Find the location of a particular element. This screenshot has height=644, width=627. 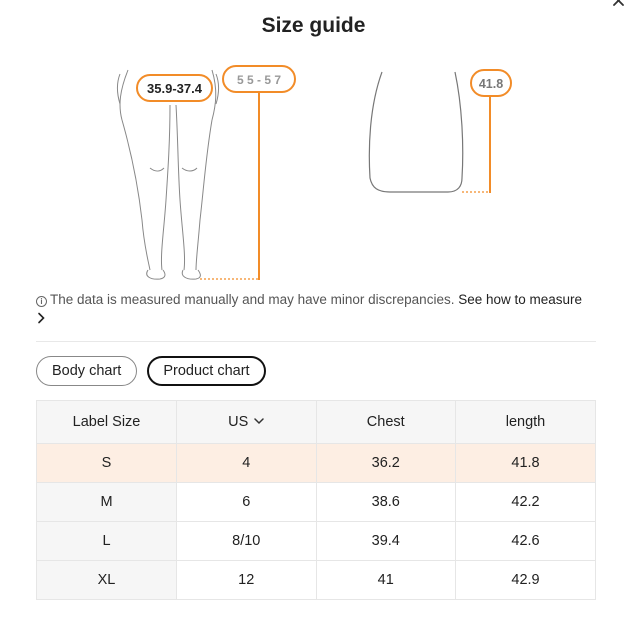

hip-measurement-callout: 35.9-37.4 is located at coordinates (174, 88).